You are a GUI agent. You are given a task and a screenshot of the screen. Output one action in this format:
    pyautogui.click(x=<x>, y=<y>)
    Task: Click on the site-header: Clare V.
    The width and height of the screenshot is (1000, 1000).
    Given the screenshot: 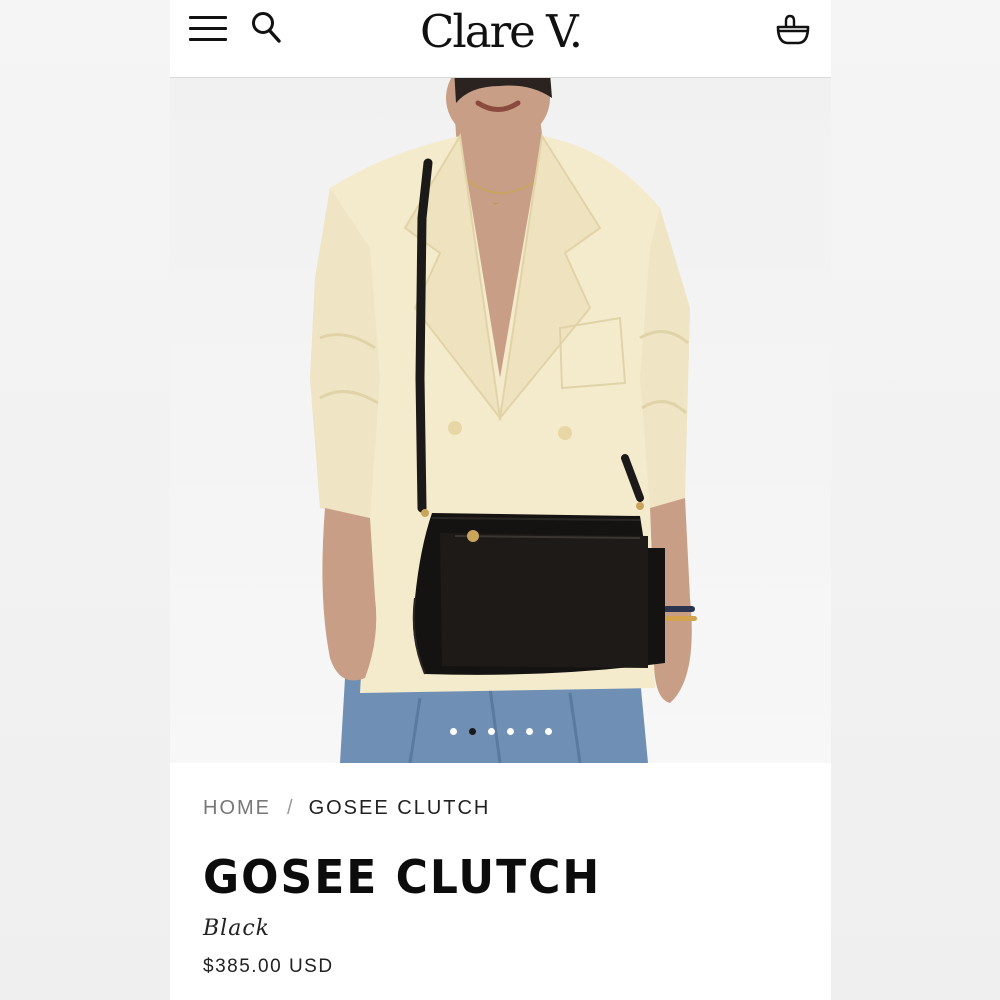 What is the action you would take?
    pyautogui.click(x=500, y=39)
    